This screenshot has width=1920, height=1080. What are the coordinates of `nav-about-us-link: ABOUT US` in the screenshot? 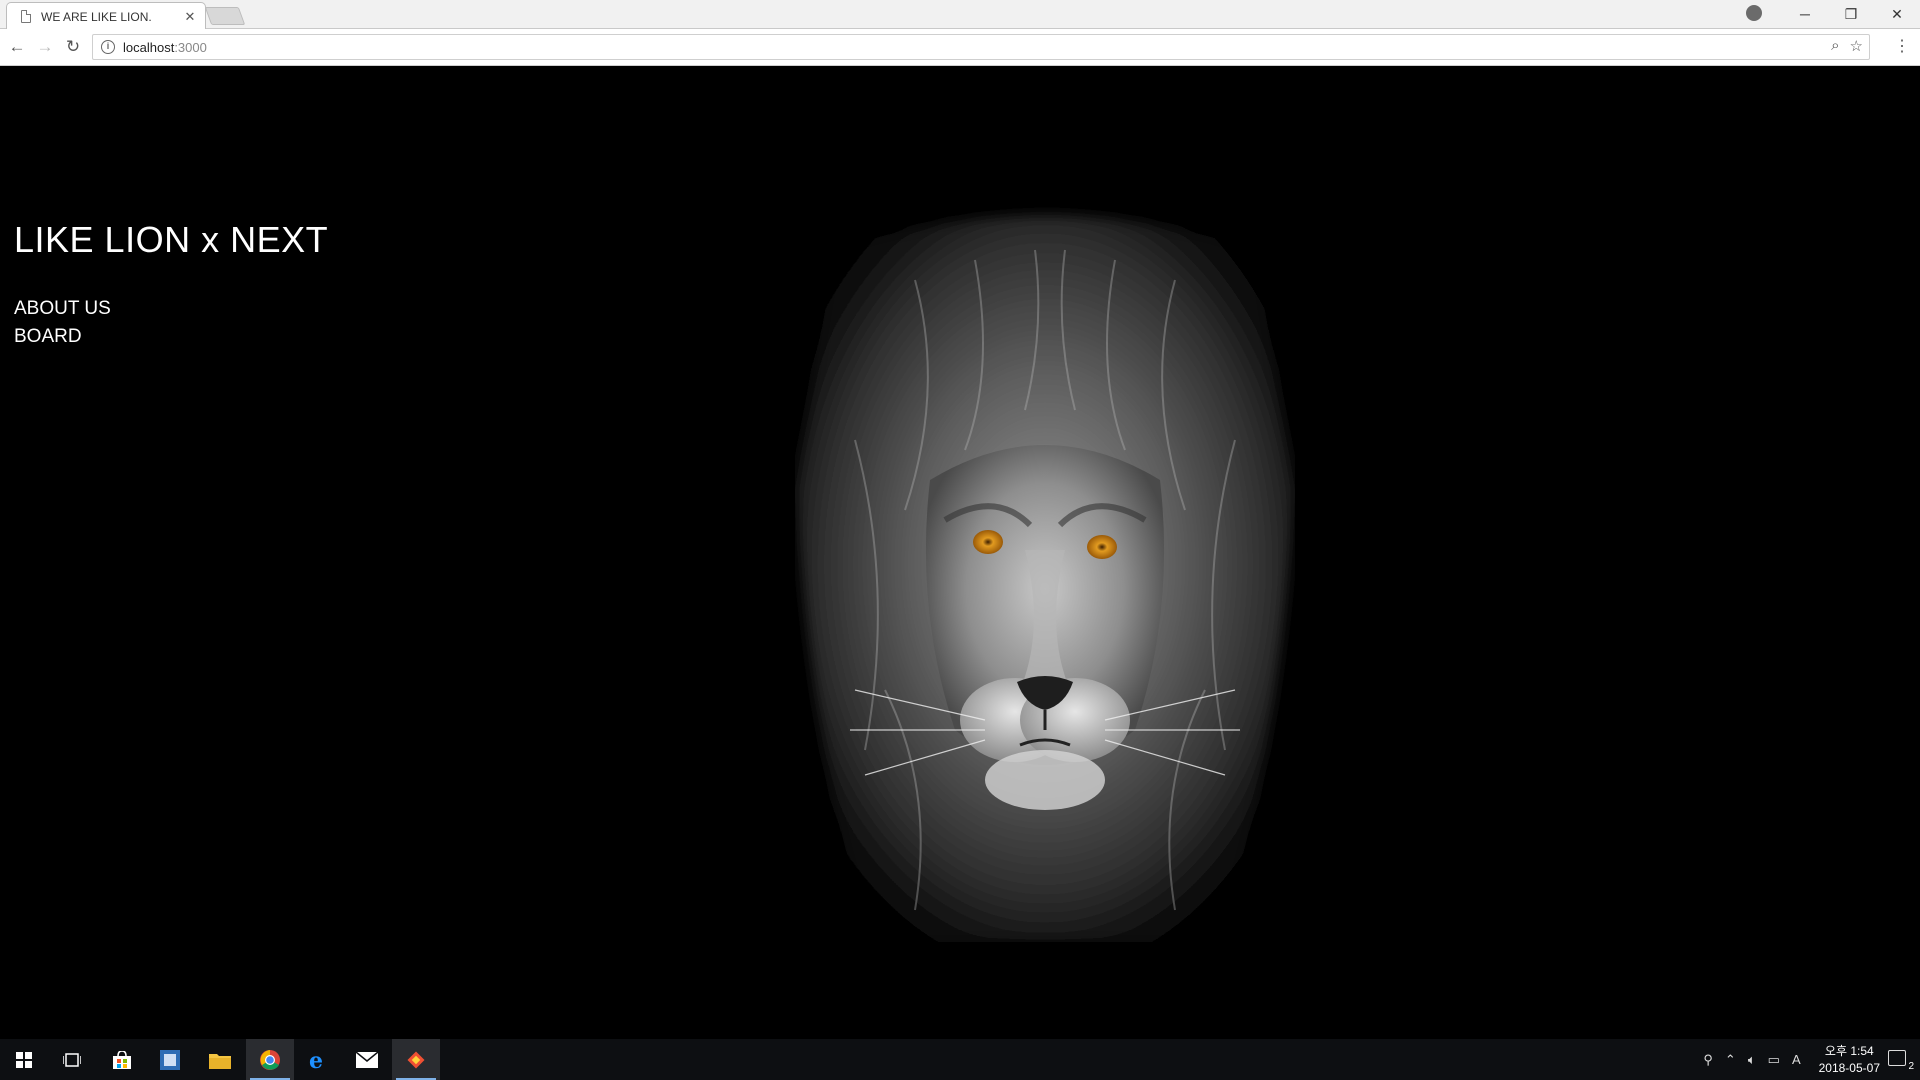 It's located at (62, 309).